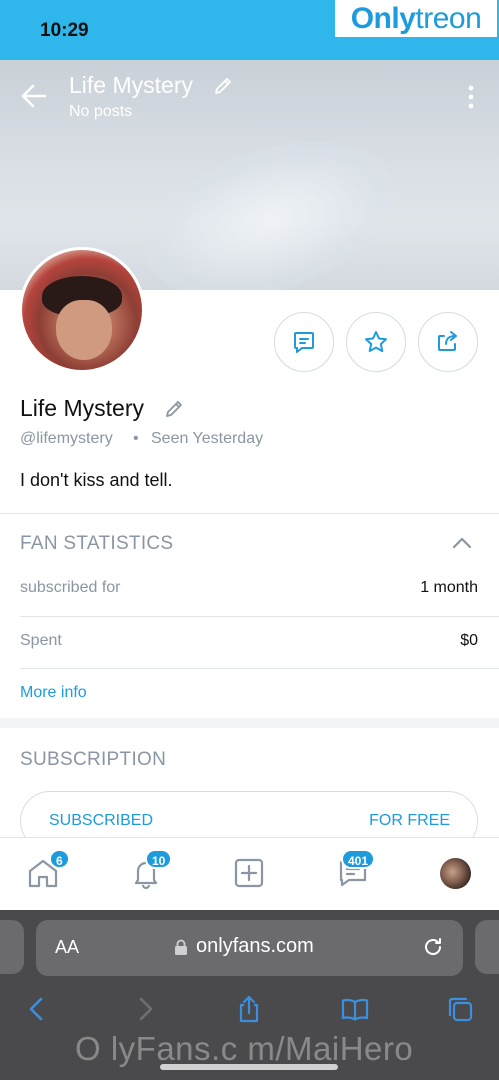 This screenshot has height=1080, width=499. What do you see at coordinates (66, 438) in the screenshot?
I see `profile-handle: @lifemystery` at bounding box center [66, 438].